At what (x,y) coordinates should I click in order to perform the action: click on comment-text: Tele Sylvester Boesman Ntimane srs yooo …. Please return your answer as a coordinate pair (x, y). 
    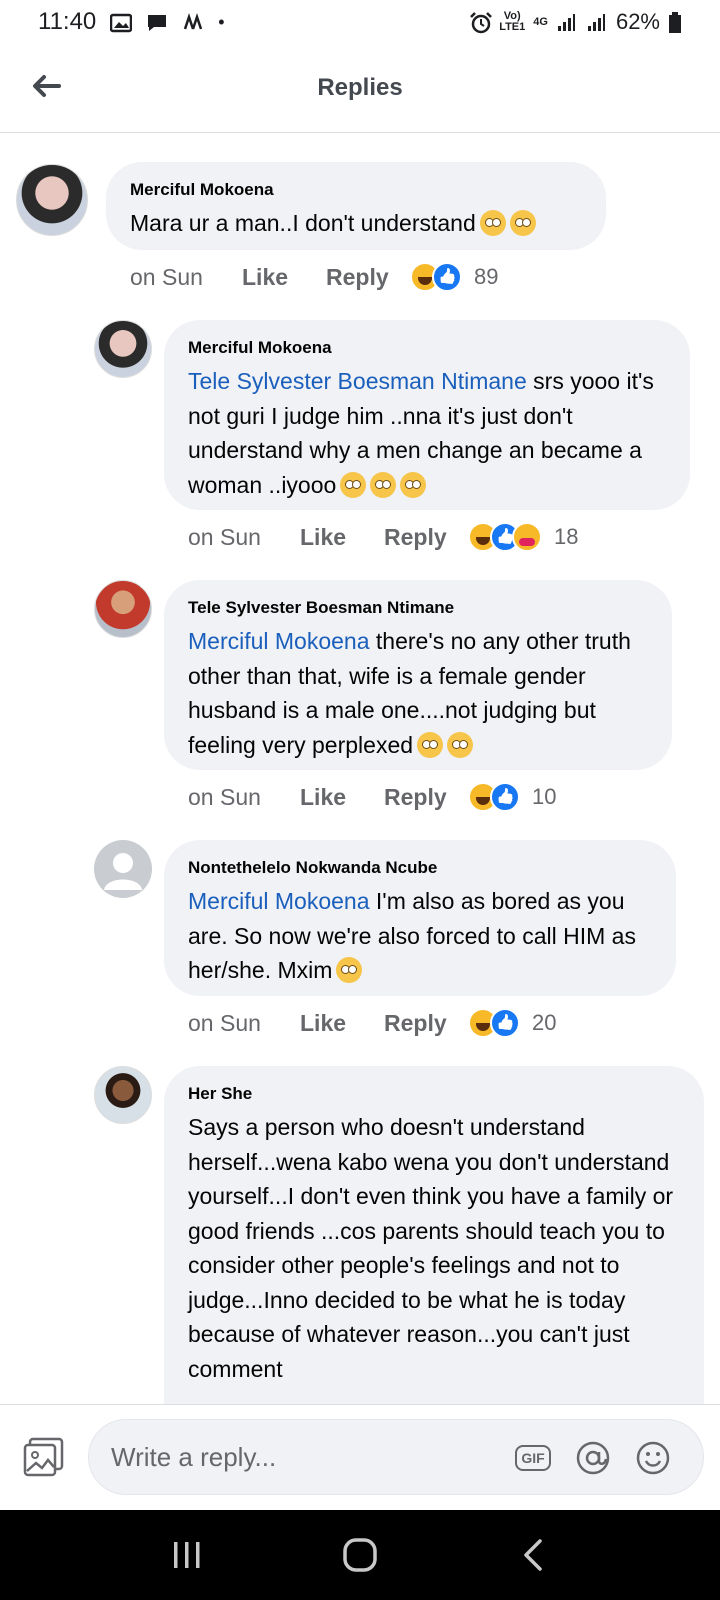
    Looking at the image, I should click on (421, 433).